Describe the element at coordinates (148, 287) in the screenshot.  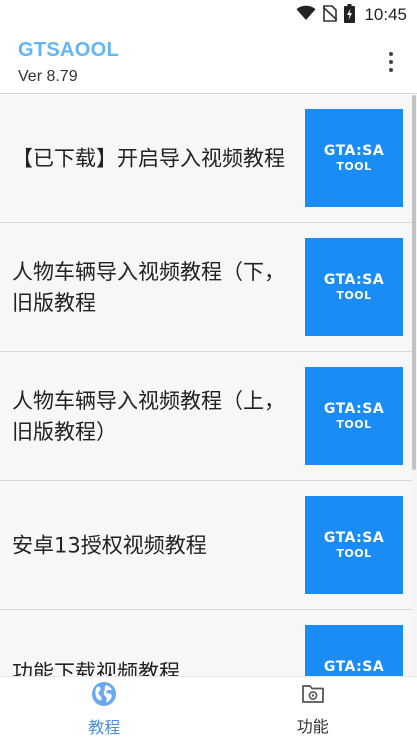
I see `list-item-title: 人物车辆导入视频教程（下，旧版教程` at that location.